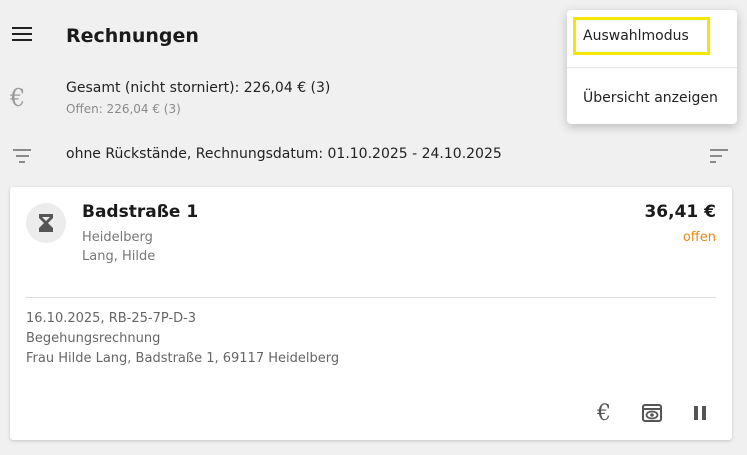  I want to click on menu-divider, so click(652, 67).